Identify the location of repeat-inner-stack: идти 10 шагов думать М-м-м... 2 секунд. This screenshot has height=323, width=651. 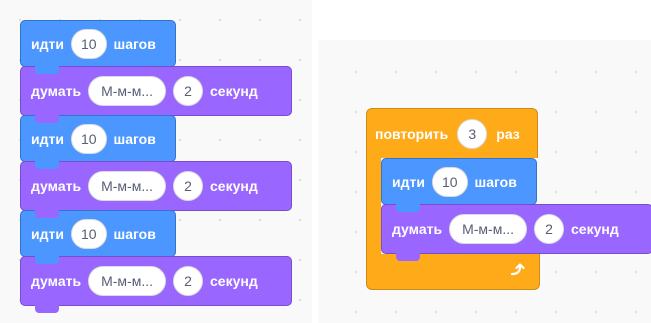
(516, 209).